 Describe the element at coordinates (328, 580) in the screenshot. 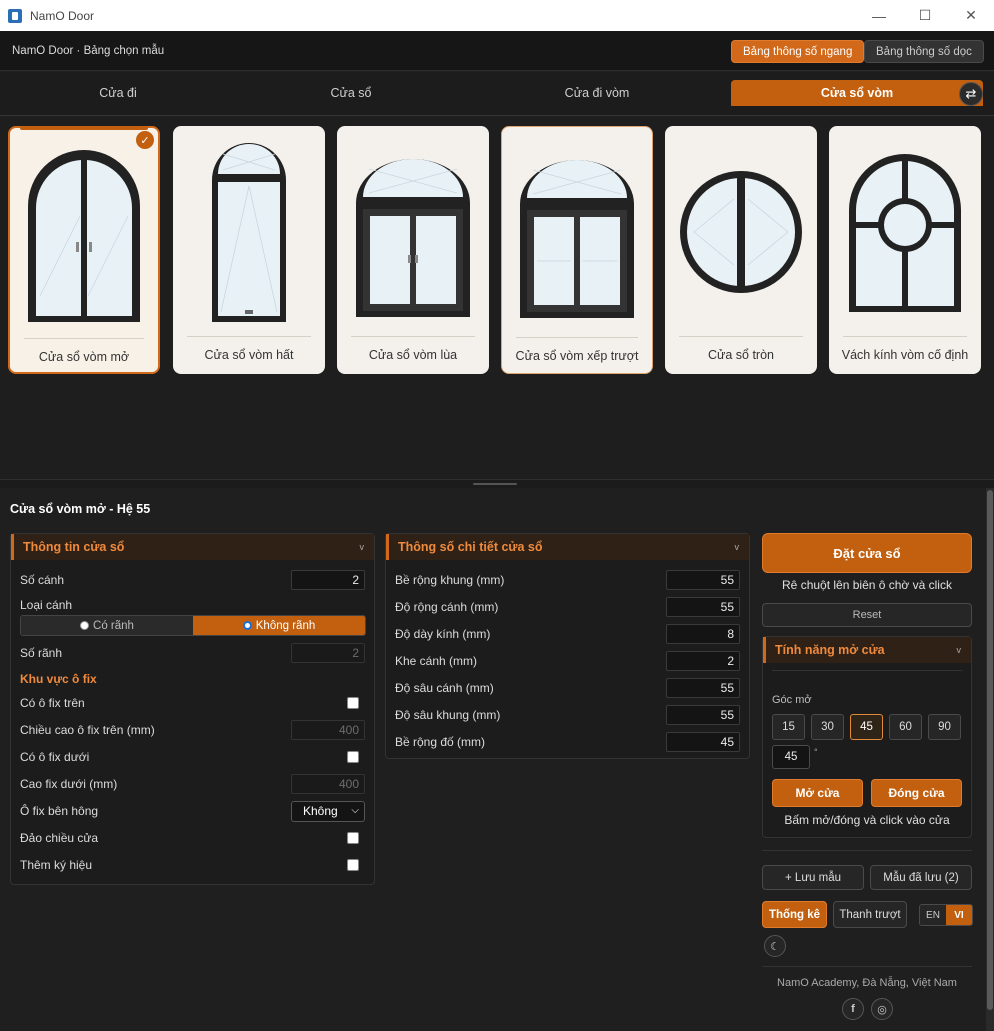

I see `so-canh-input: 2` at that location.